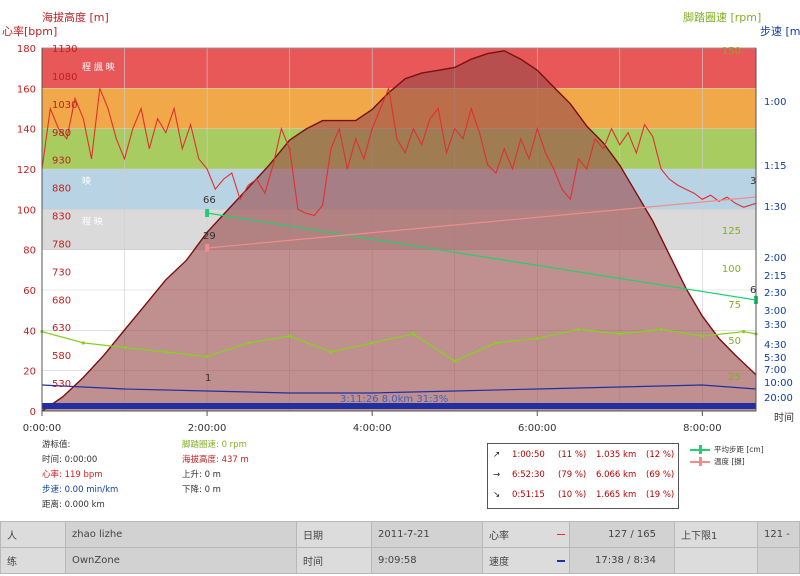  What do you see at coordinates (201, 490) in the screenshot?
I see `cursor-descent: 下降: 0 m` at bounding box center [201, 490].